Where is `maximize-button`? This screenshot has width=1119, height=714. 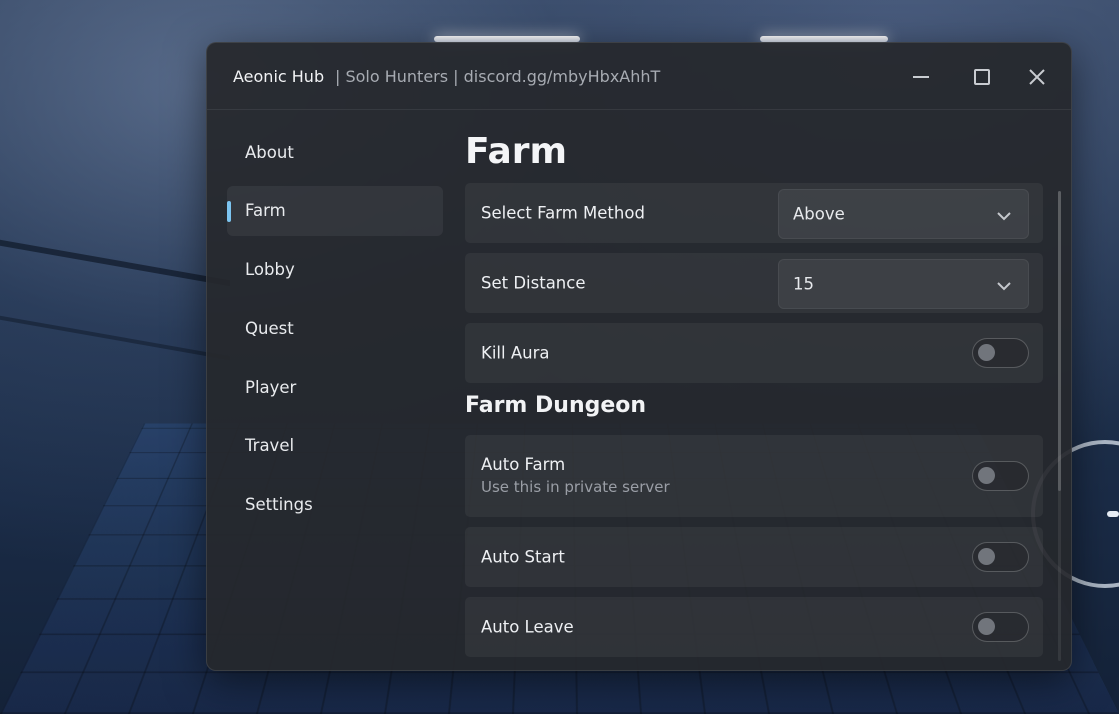 maximize-button is located at coordinates (982, 77).